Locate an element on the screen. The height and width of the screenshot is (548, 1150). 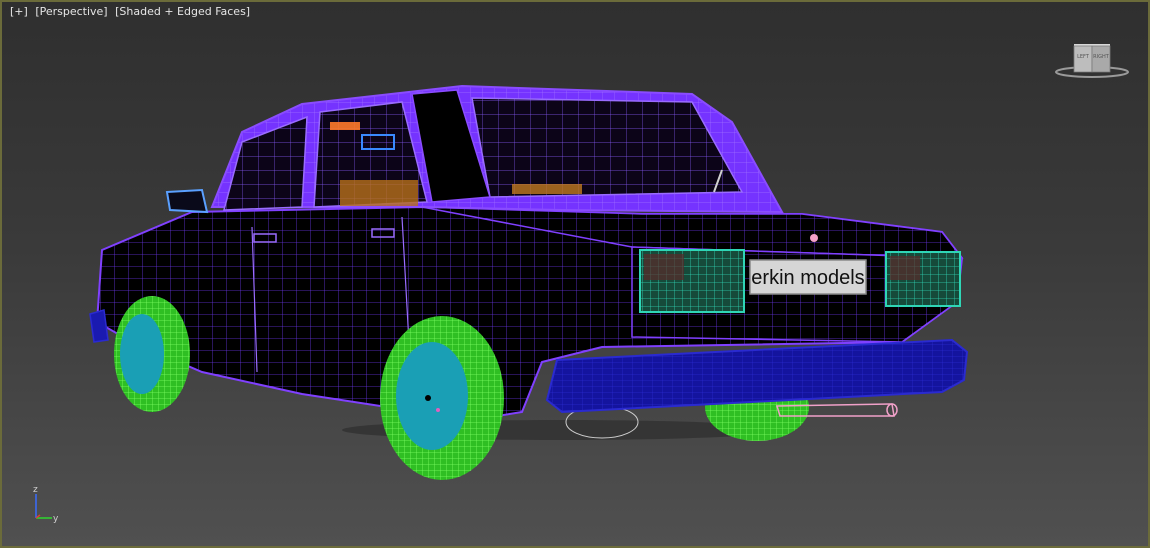
viewport-view-button: [Perspective] is located at coordinates (71, 11).